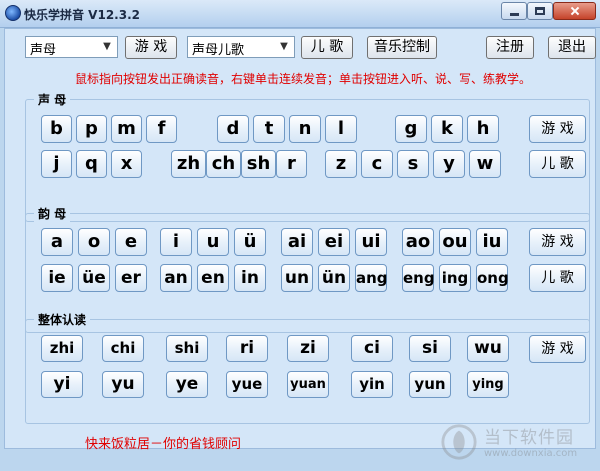  I want to click on pinyin-key-whole-row2: yu, so click(123, 384).